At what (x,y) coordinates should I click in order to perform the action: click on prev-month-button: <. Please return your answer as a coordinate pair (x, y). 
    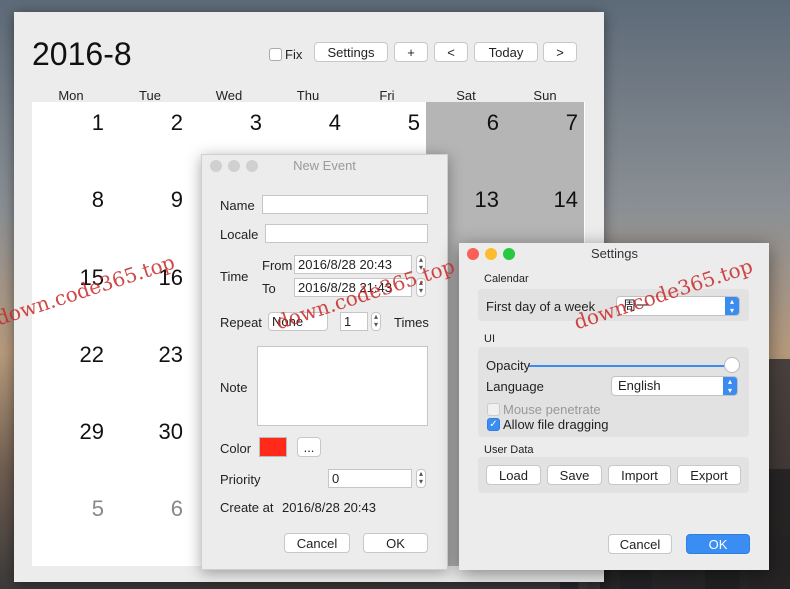
    Looking at the image, I should click on (451, 52).